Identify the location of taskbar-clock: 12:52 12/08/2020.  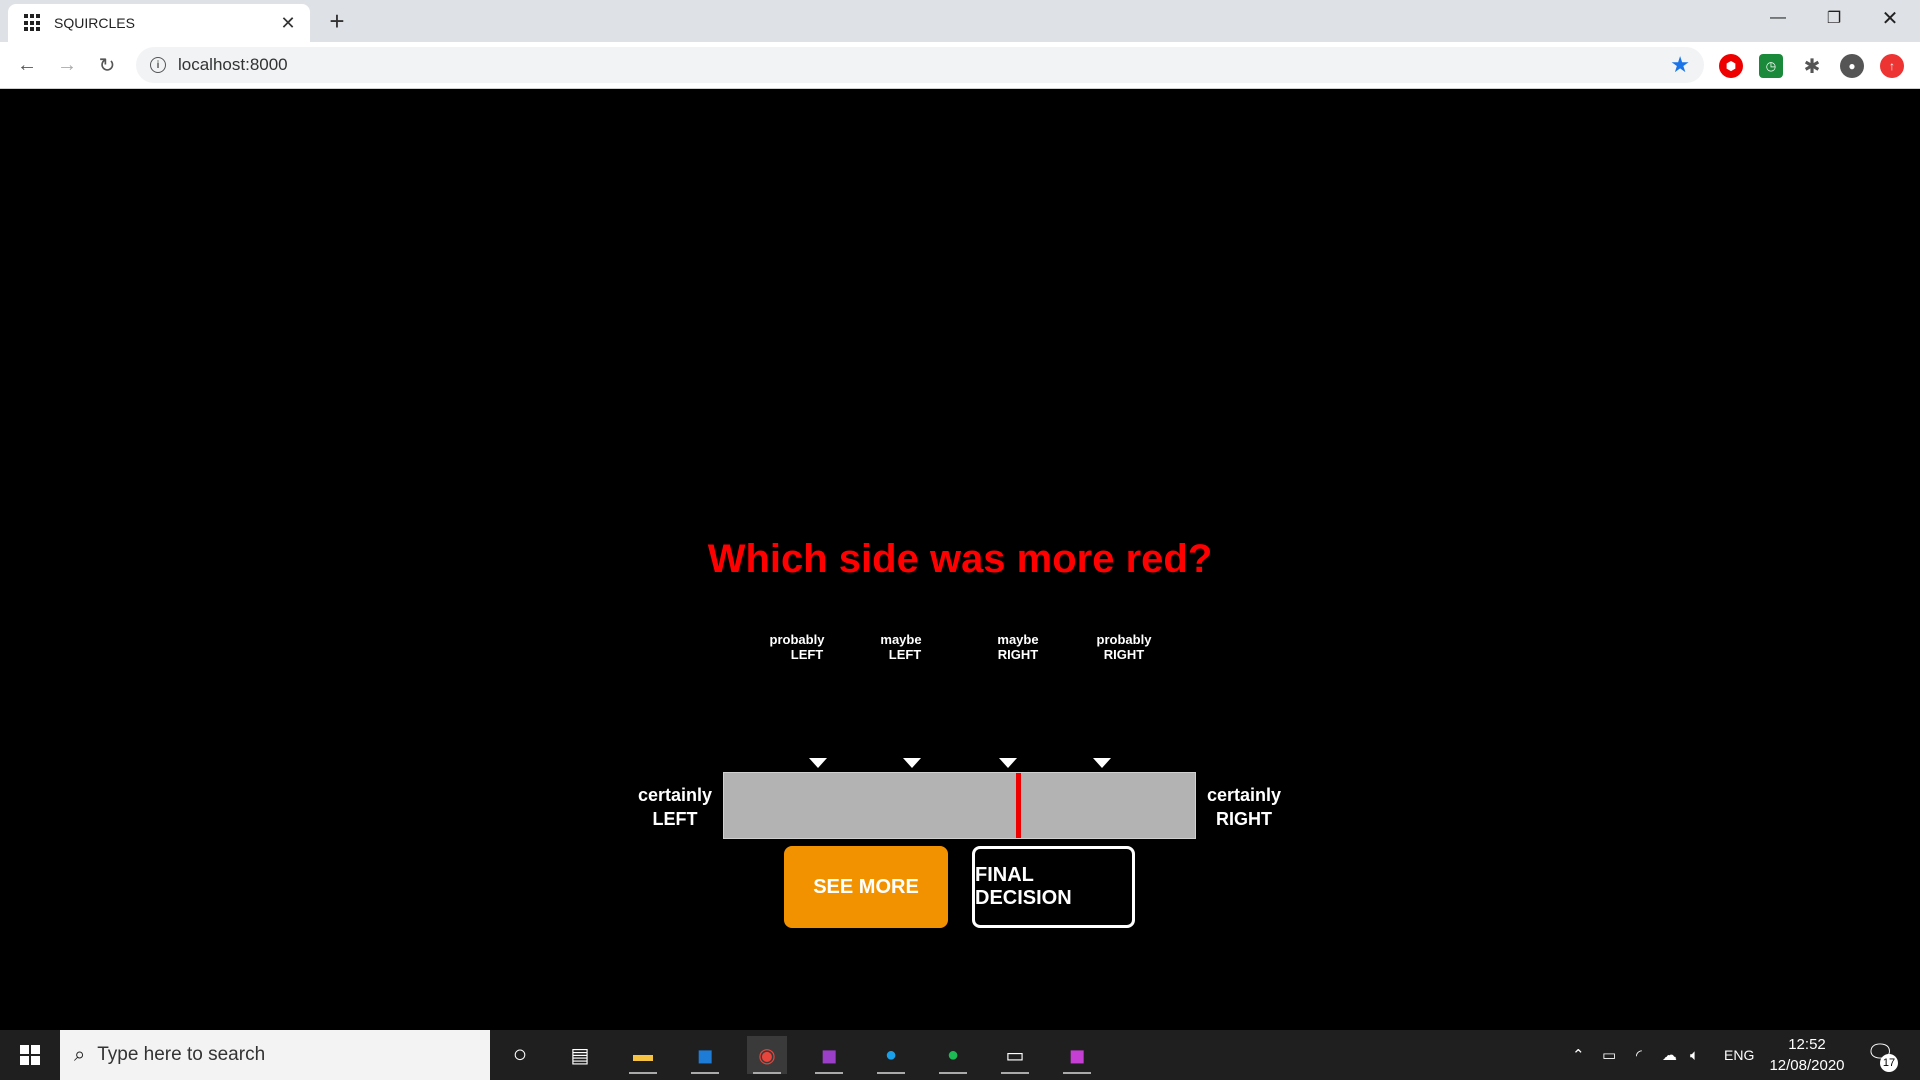
(1807, 1055).